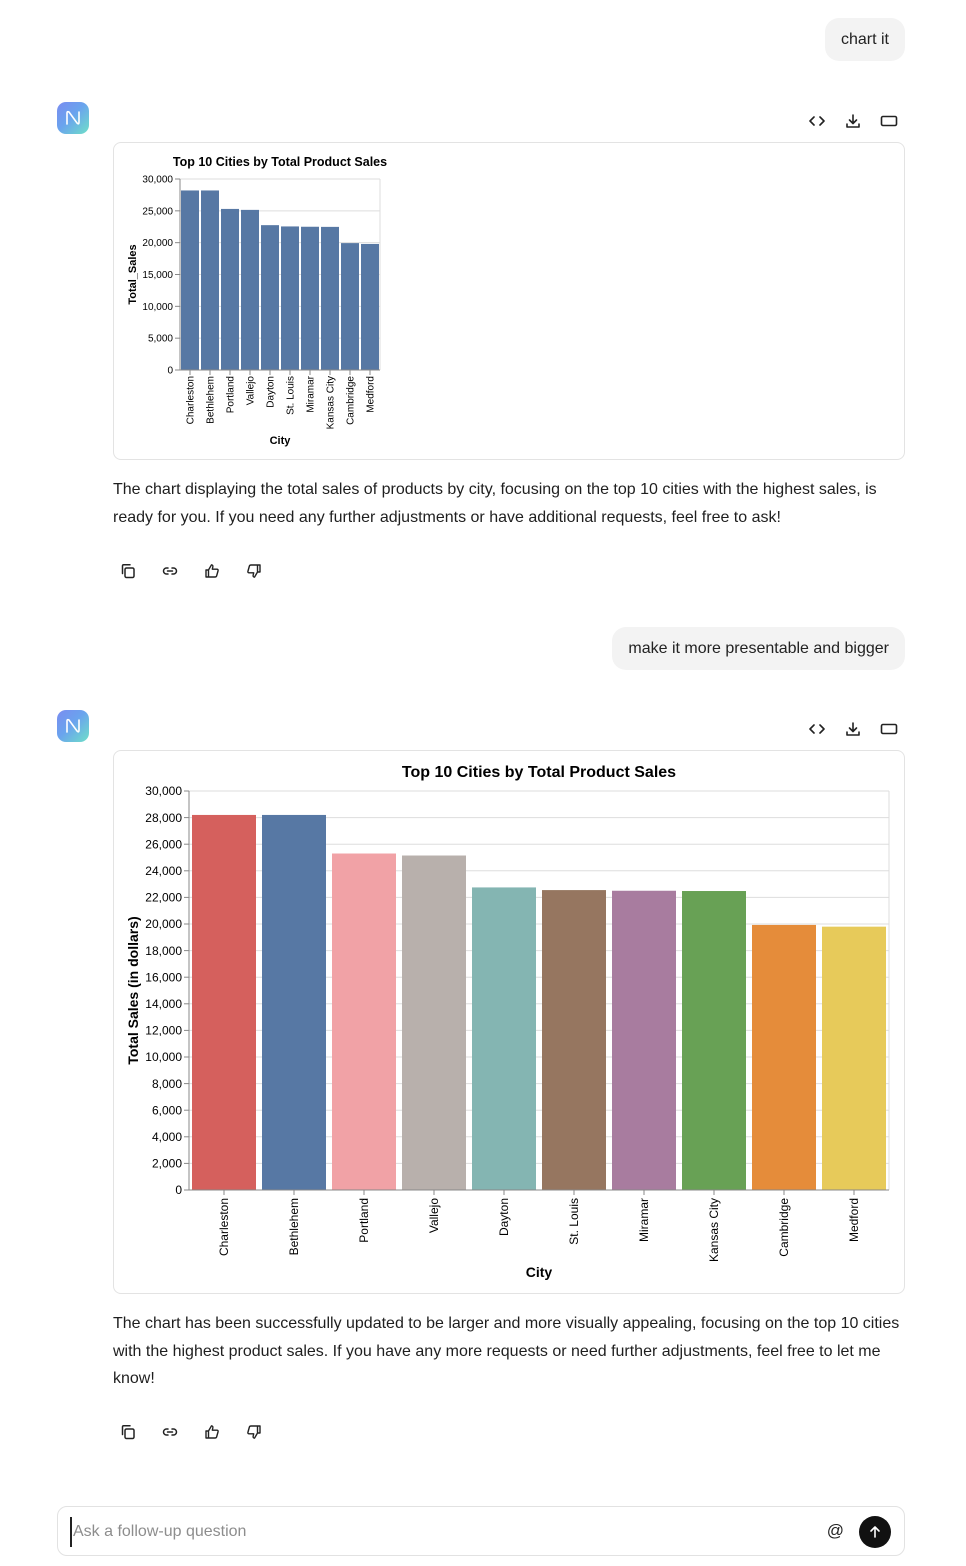 The width and height of the screenshot is (966, 1566). What do you see at coordinates (133, 990) in the screenshot?
I see `y-axis-label: Total Sales (in dollars)` at bounding box center [133, 990].